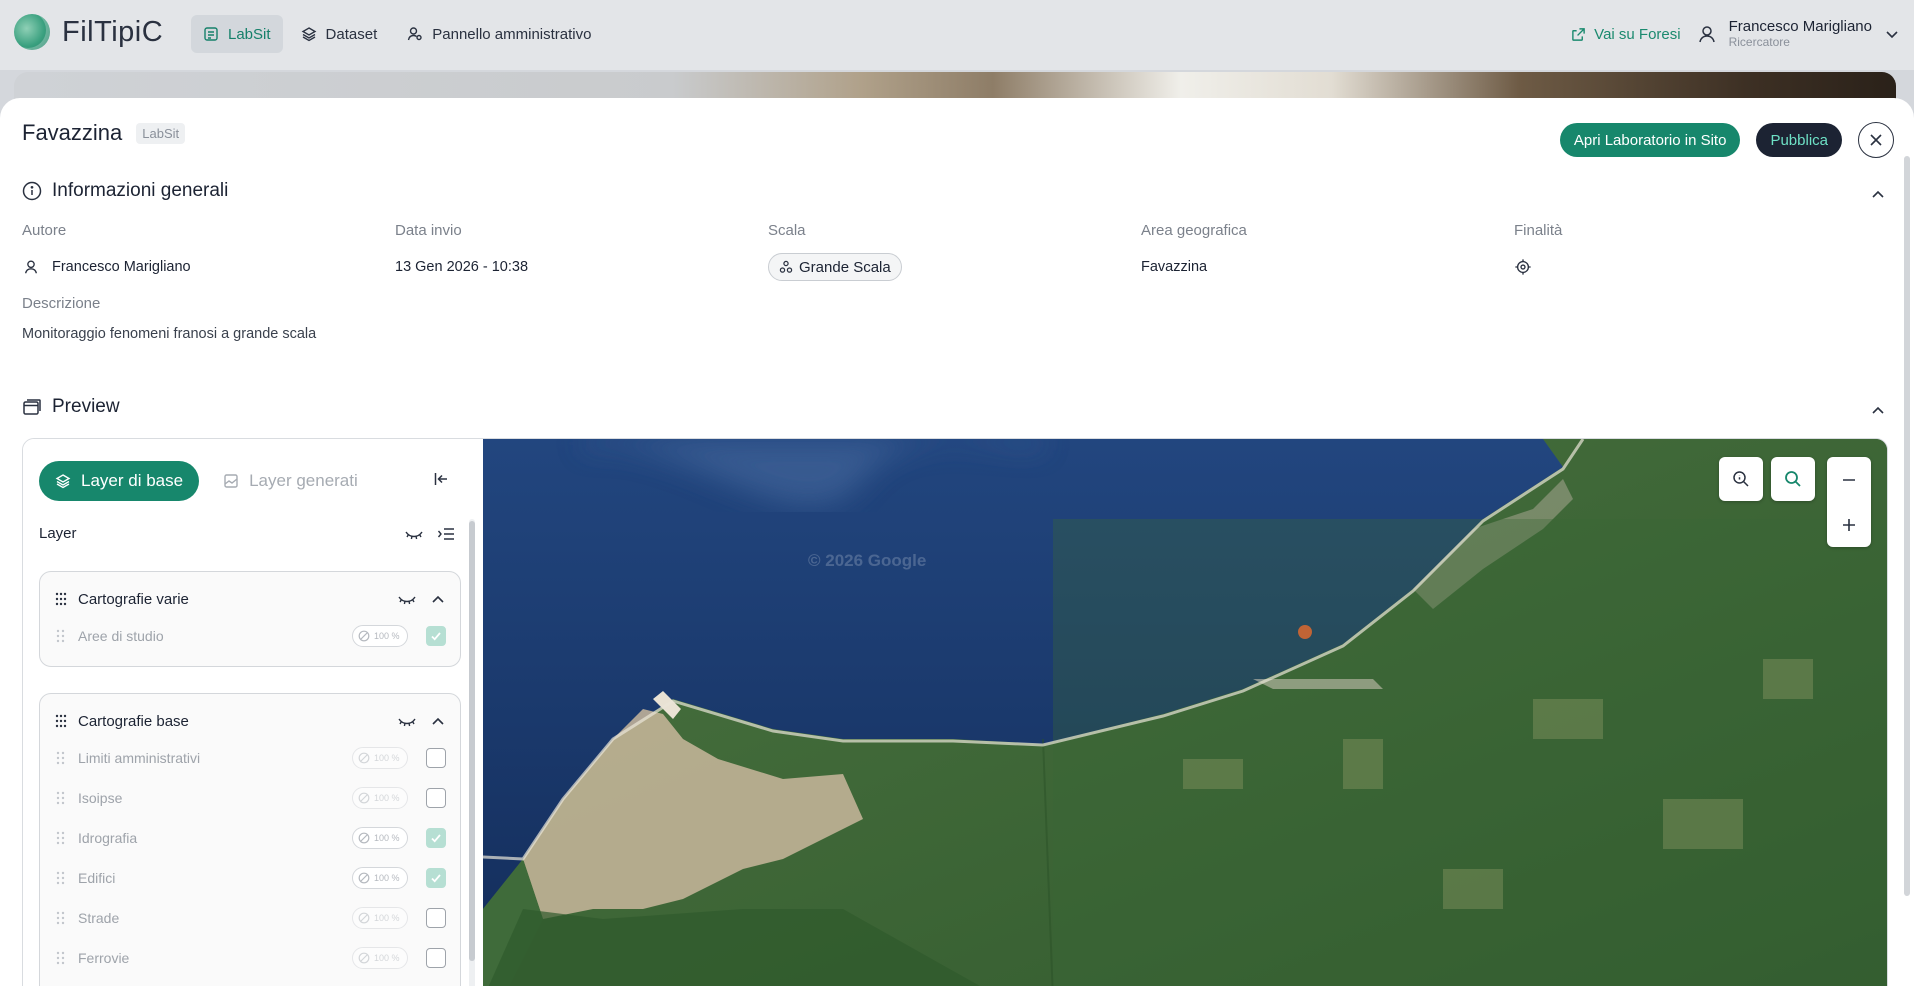 The height and width of the screenshot is (986, 1914). Describe the element at coordinates (108, 838) in the screenshot. I see `layer-name: Idrografia` at that location.